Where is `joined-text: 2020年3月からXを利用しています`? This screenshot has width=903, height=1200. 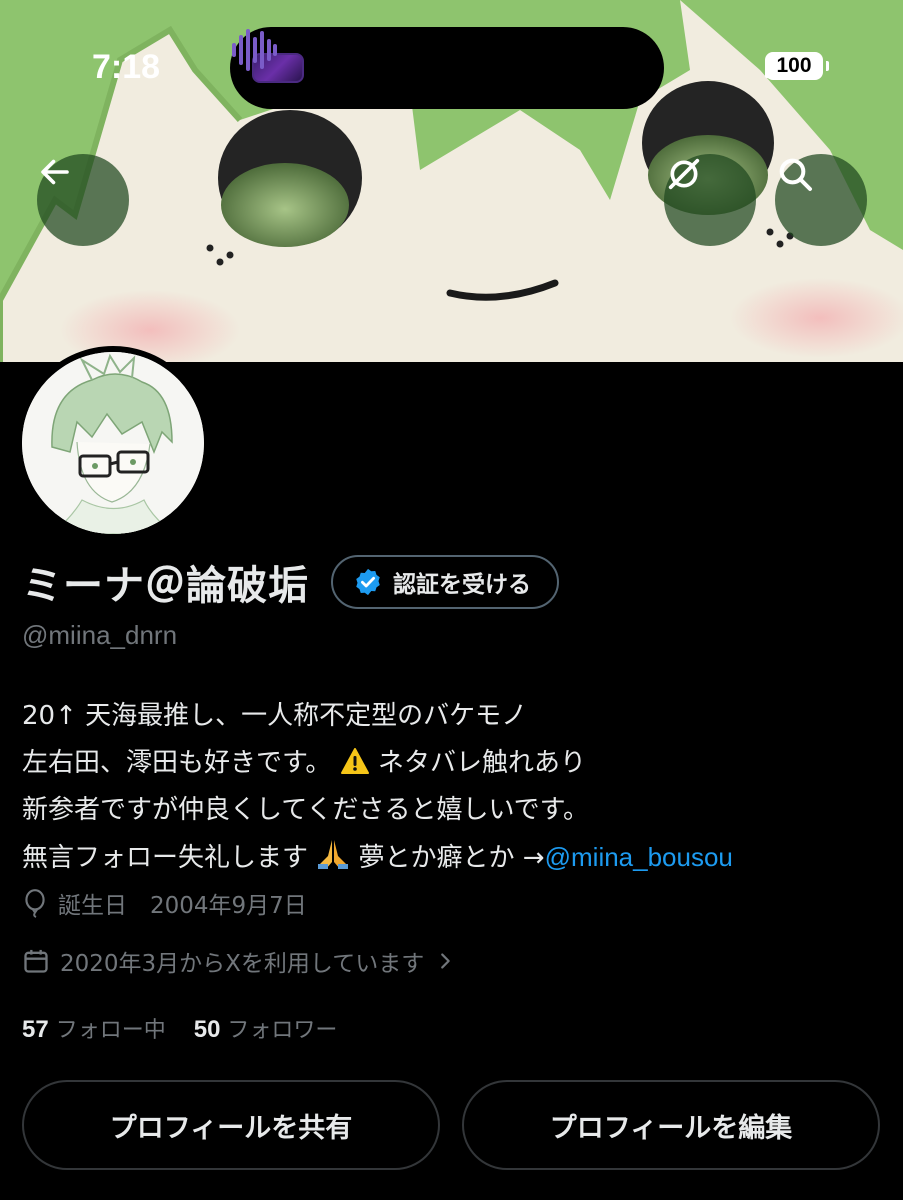
joined-text: 2020年3月からXを利用しています is located at coordinates (242, 964).